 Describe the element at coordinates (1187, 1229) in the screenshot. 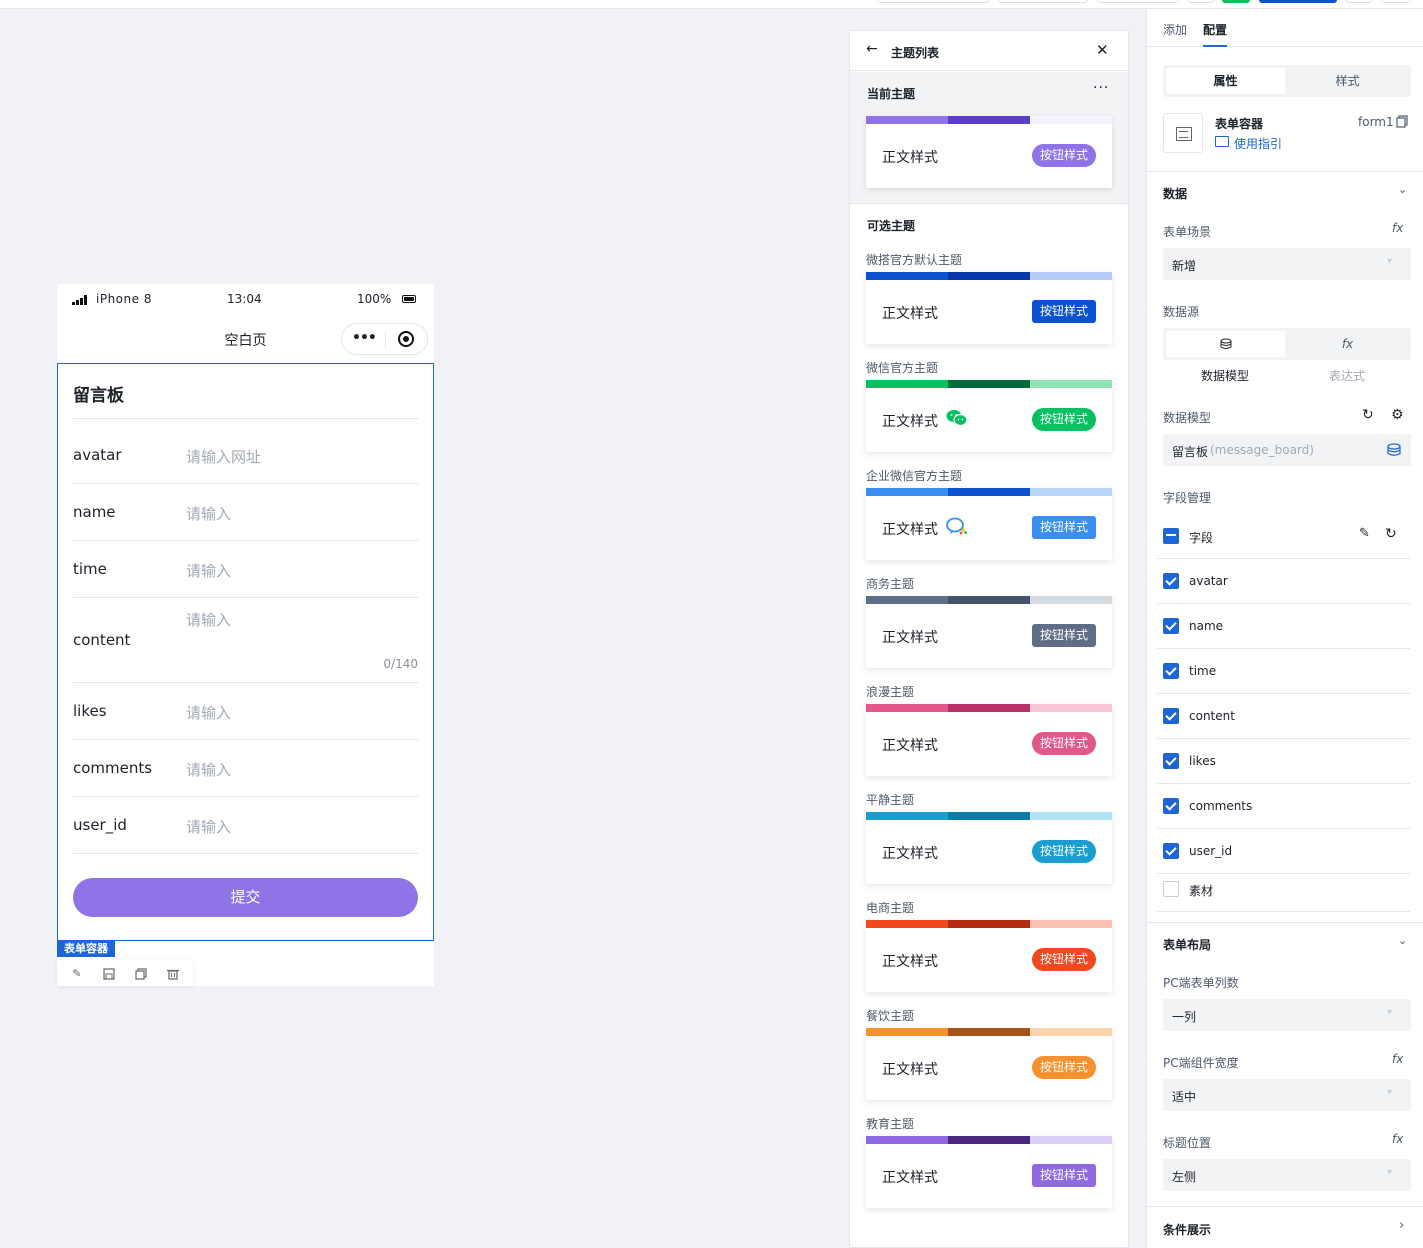

I see `condition-section-heading: 条件展示` at that location.